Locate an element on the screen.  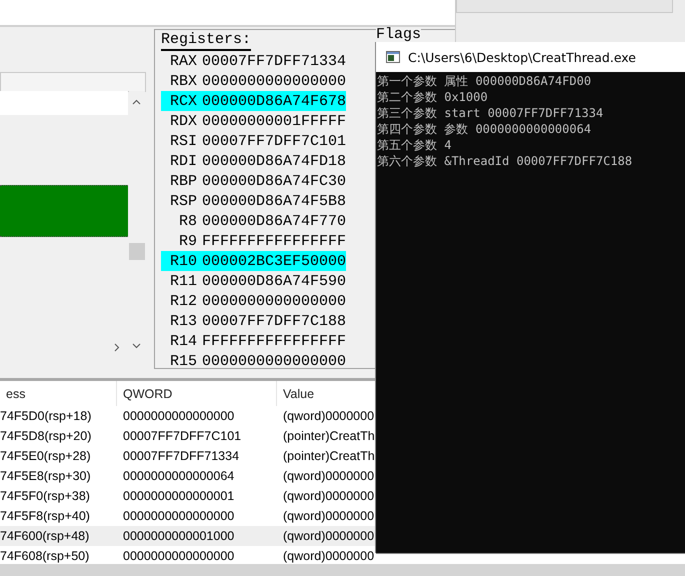
register-row: RBX 0000000000000000 is located at coordinates (253, 81).